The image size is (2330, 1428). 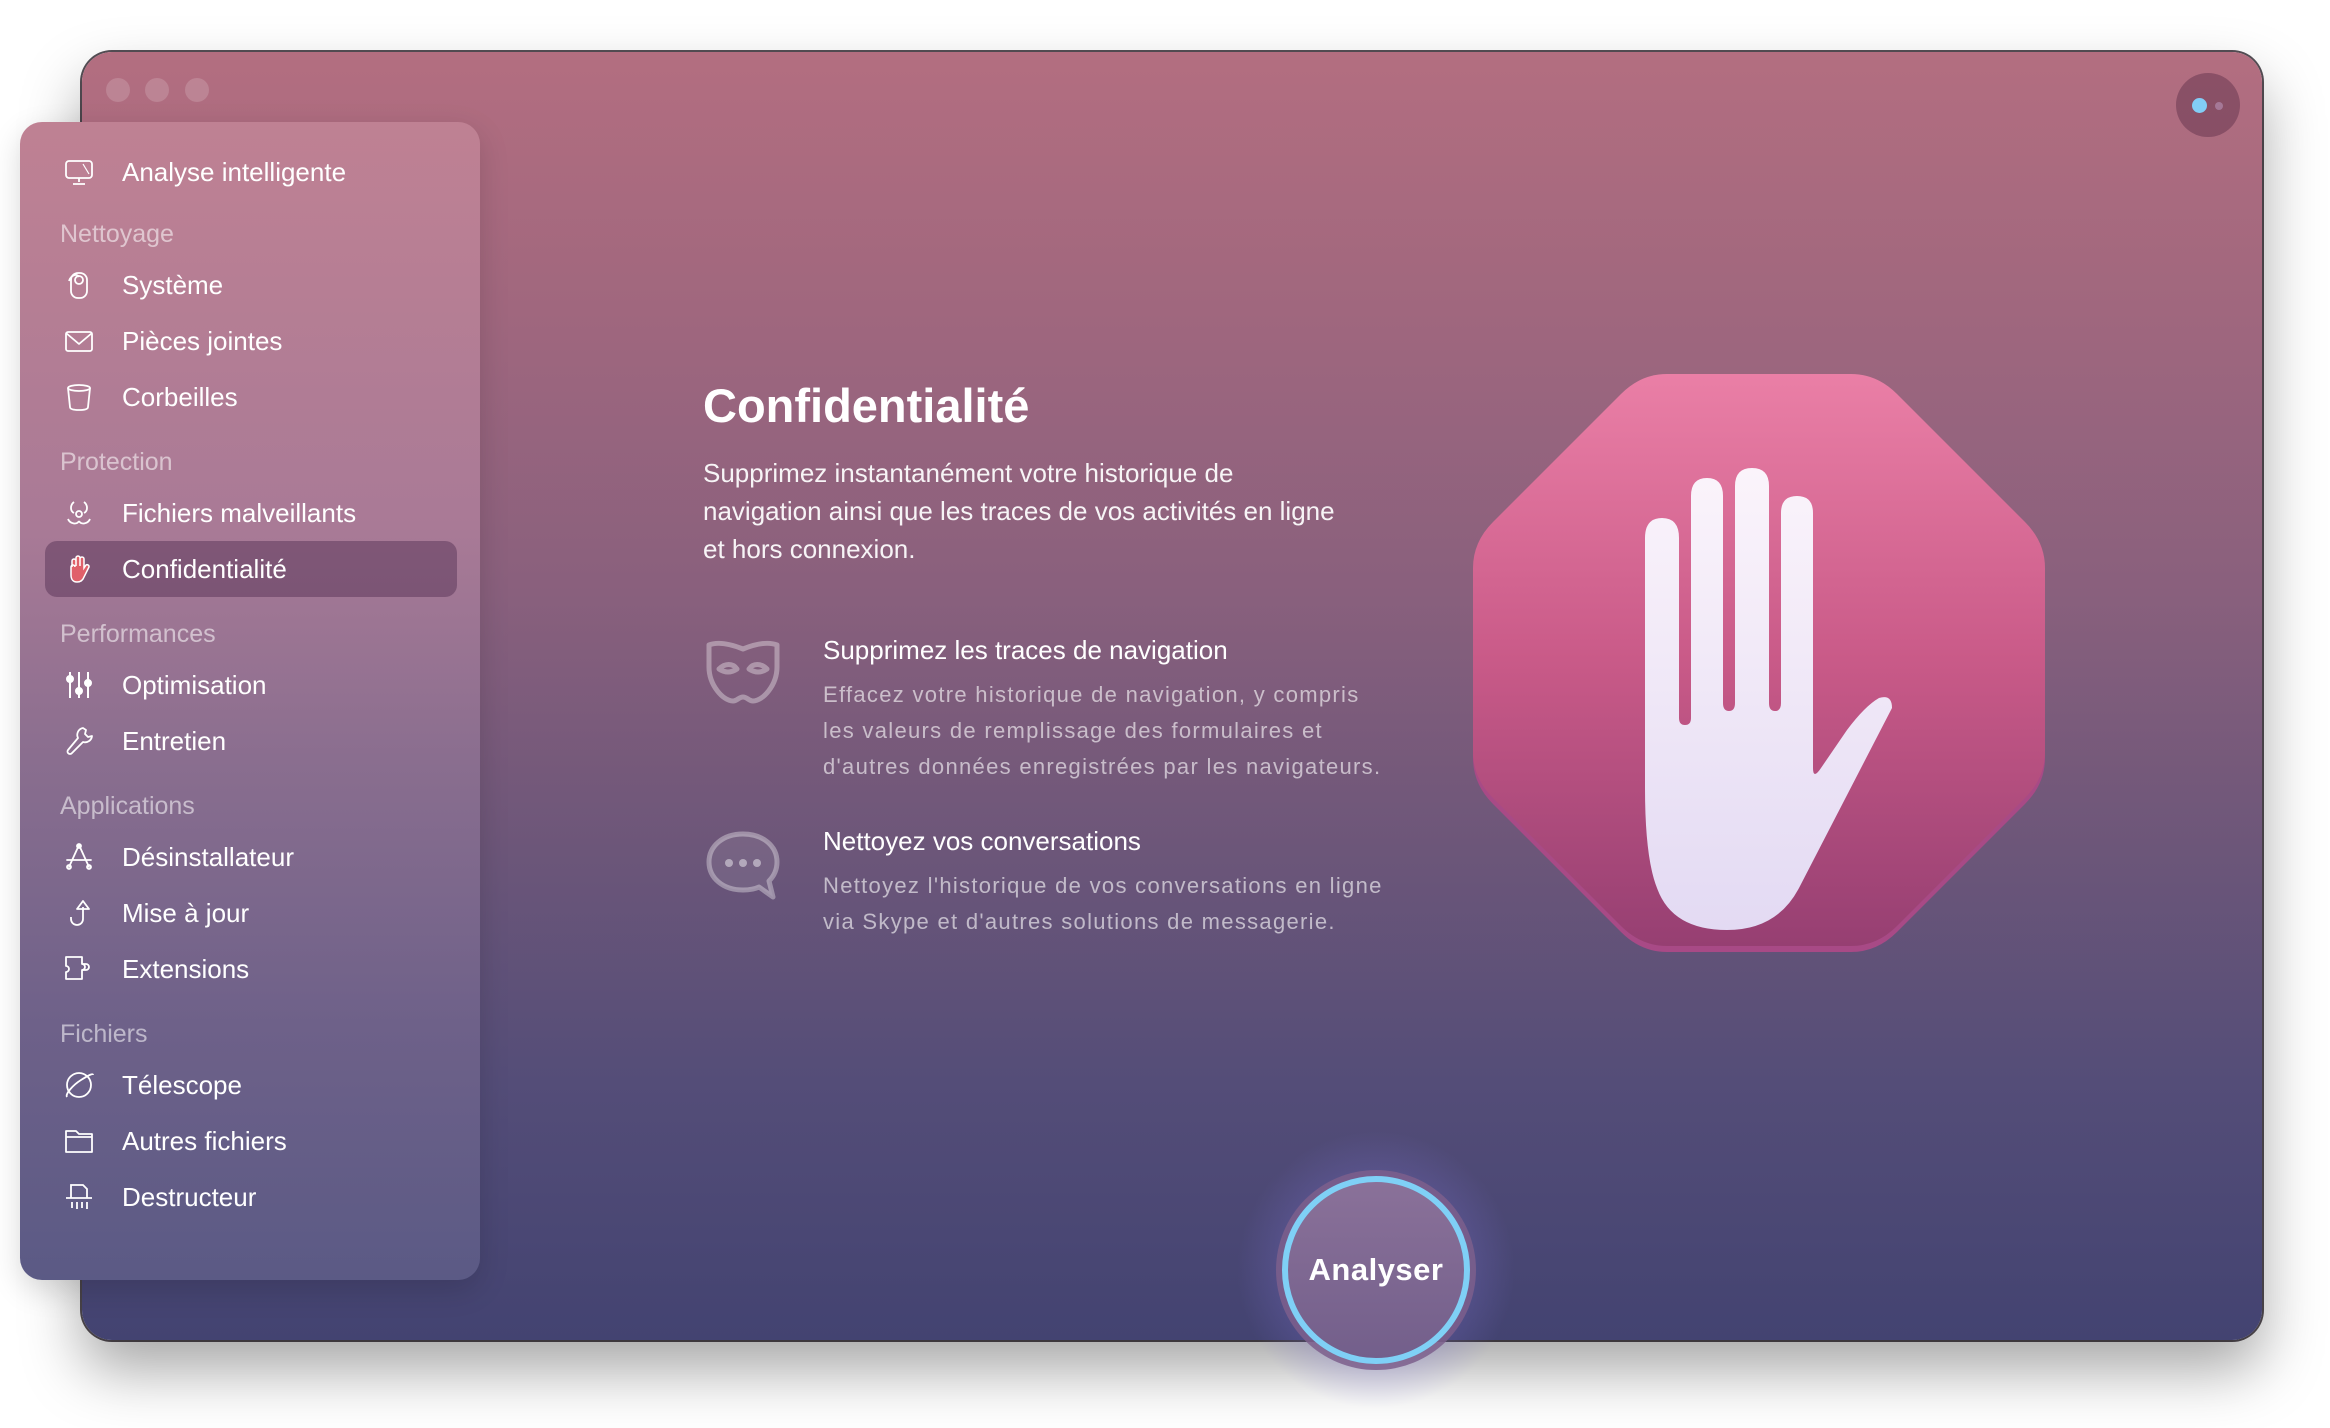 What do you see at coordinates (1025, 650) in the screenshot?
I see `feature-title: Supprimez les traces de navigation` at bounding box center [1025, 650].